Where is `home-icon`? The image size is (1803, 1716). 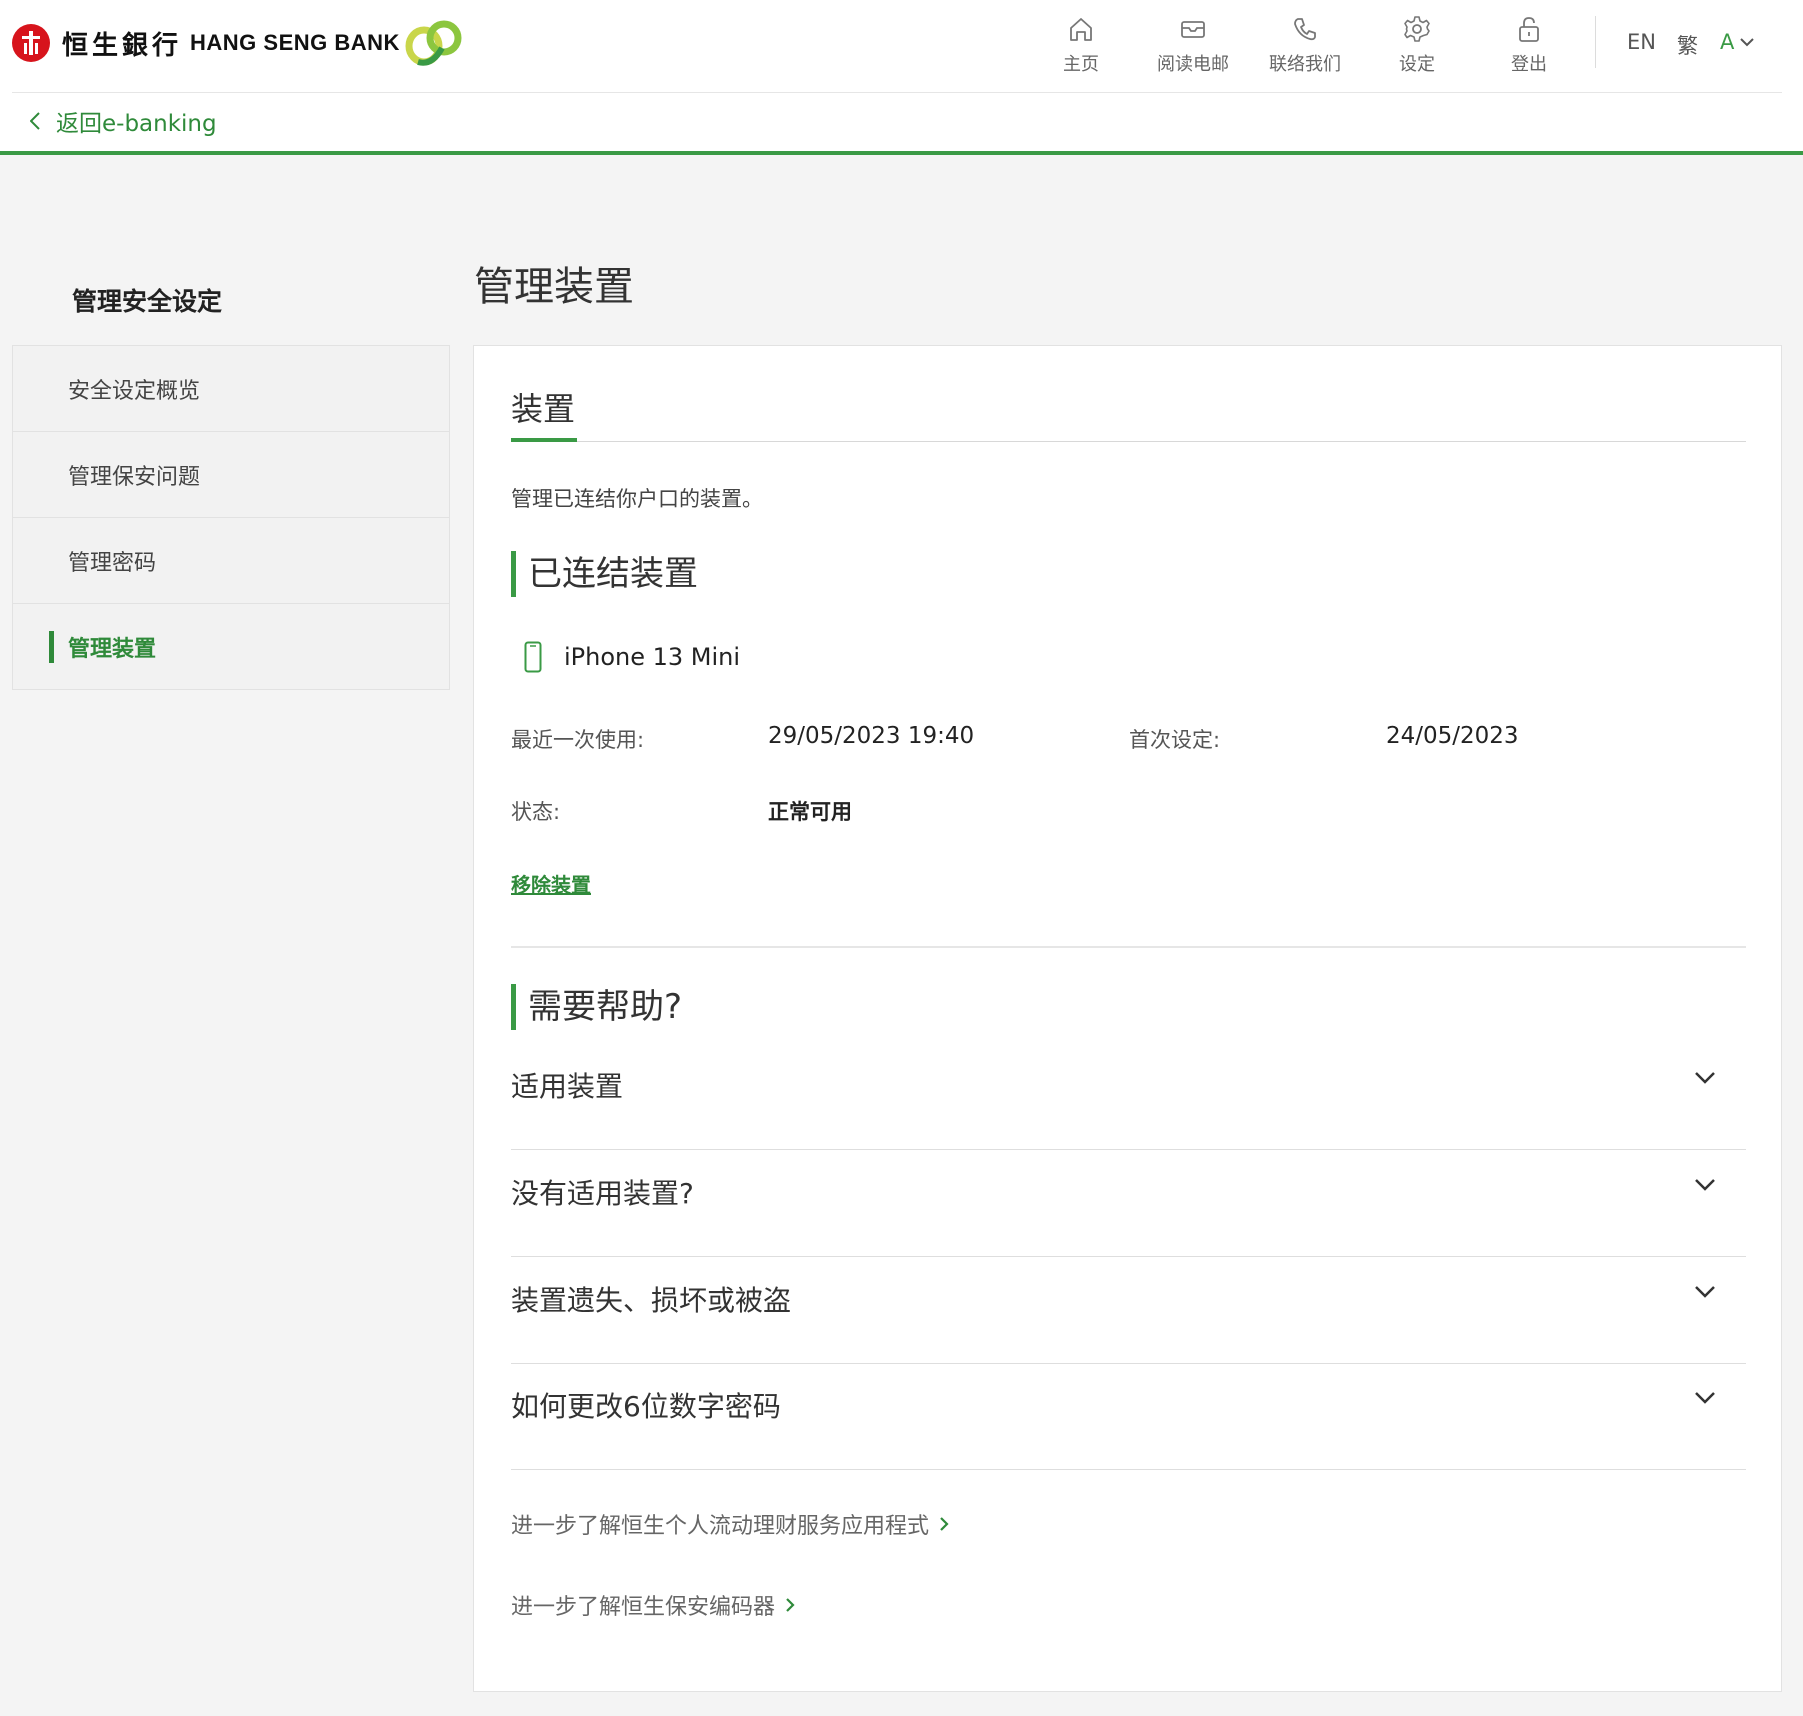
home-icon is located at coordinates (1081, 29).